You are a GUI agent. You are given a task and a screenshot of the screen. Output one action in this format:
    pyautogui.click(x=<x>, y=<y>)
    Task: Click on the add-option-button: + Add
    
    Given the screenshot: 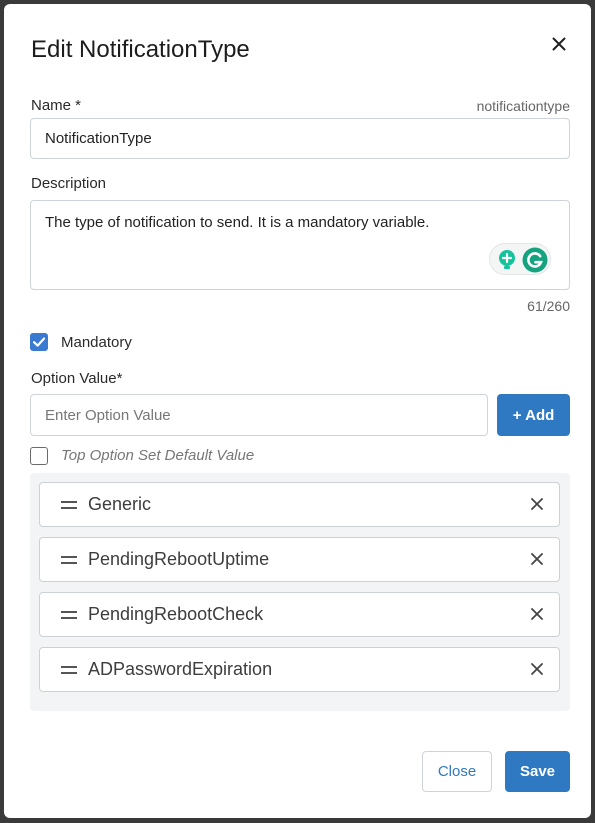 What is the action you would take?
    pyautogui.click(x=533, y=415)
    